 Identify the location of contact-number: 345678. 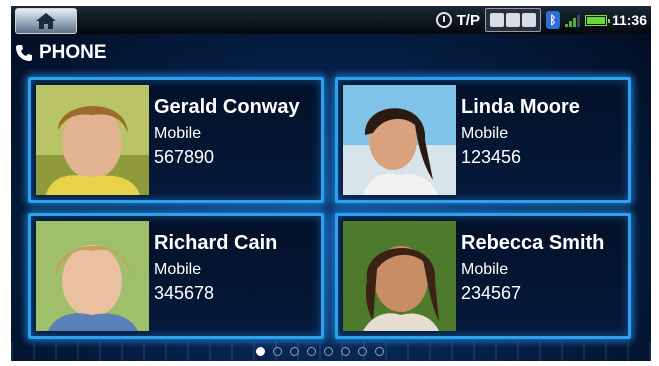
(184, 293).